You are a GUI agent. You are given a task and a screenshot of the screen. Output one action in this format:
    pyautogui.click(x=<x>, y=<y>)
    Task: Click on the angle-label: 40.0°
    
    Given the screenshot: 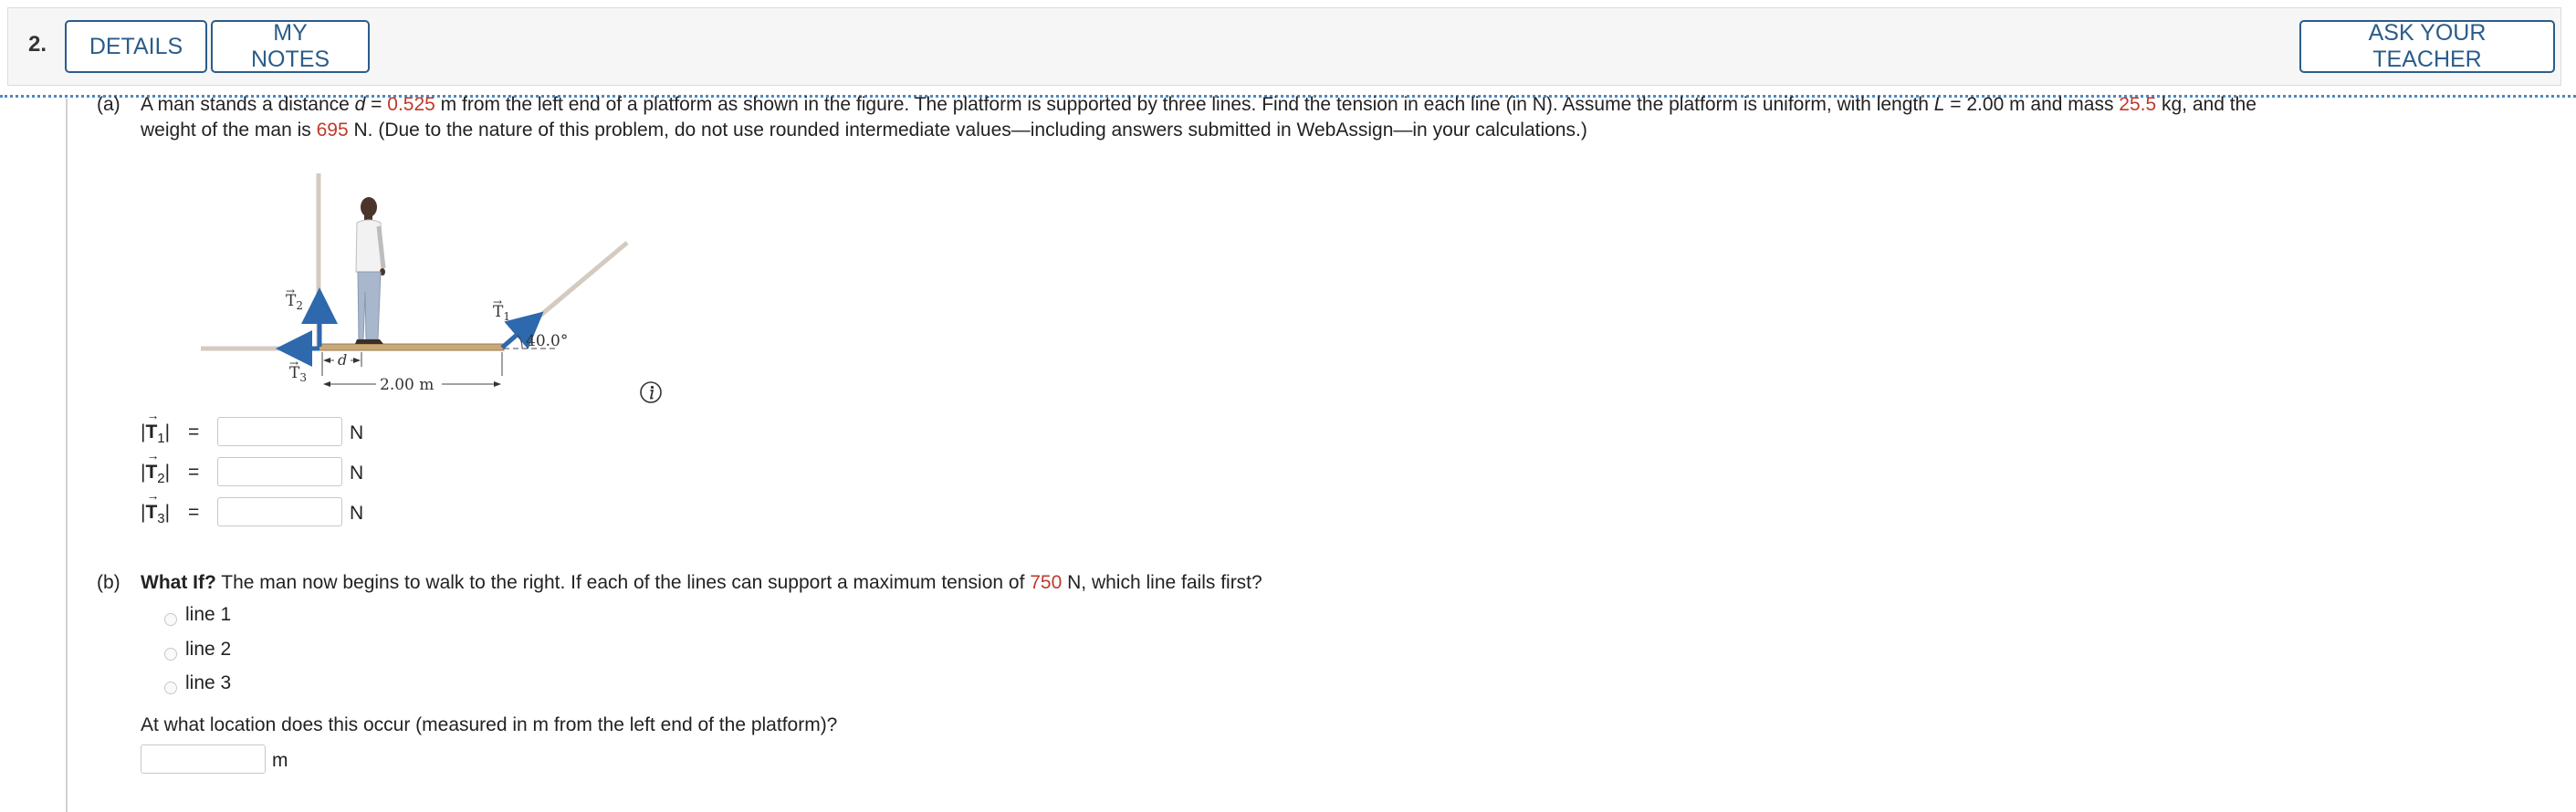 What is the action you would take?
    pyautogui.click(x=547, y=341)
    